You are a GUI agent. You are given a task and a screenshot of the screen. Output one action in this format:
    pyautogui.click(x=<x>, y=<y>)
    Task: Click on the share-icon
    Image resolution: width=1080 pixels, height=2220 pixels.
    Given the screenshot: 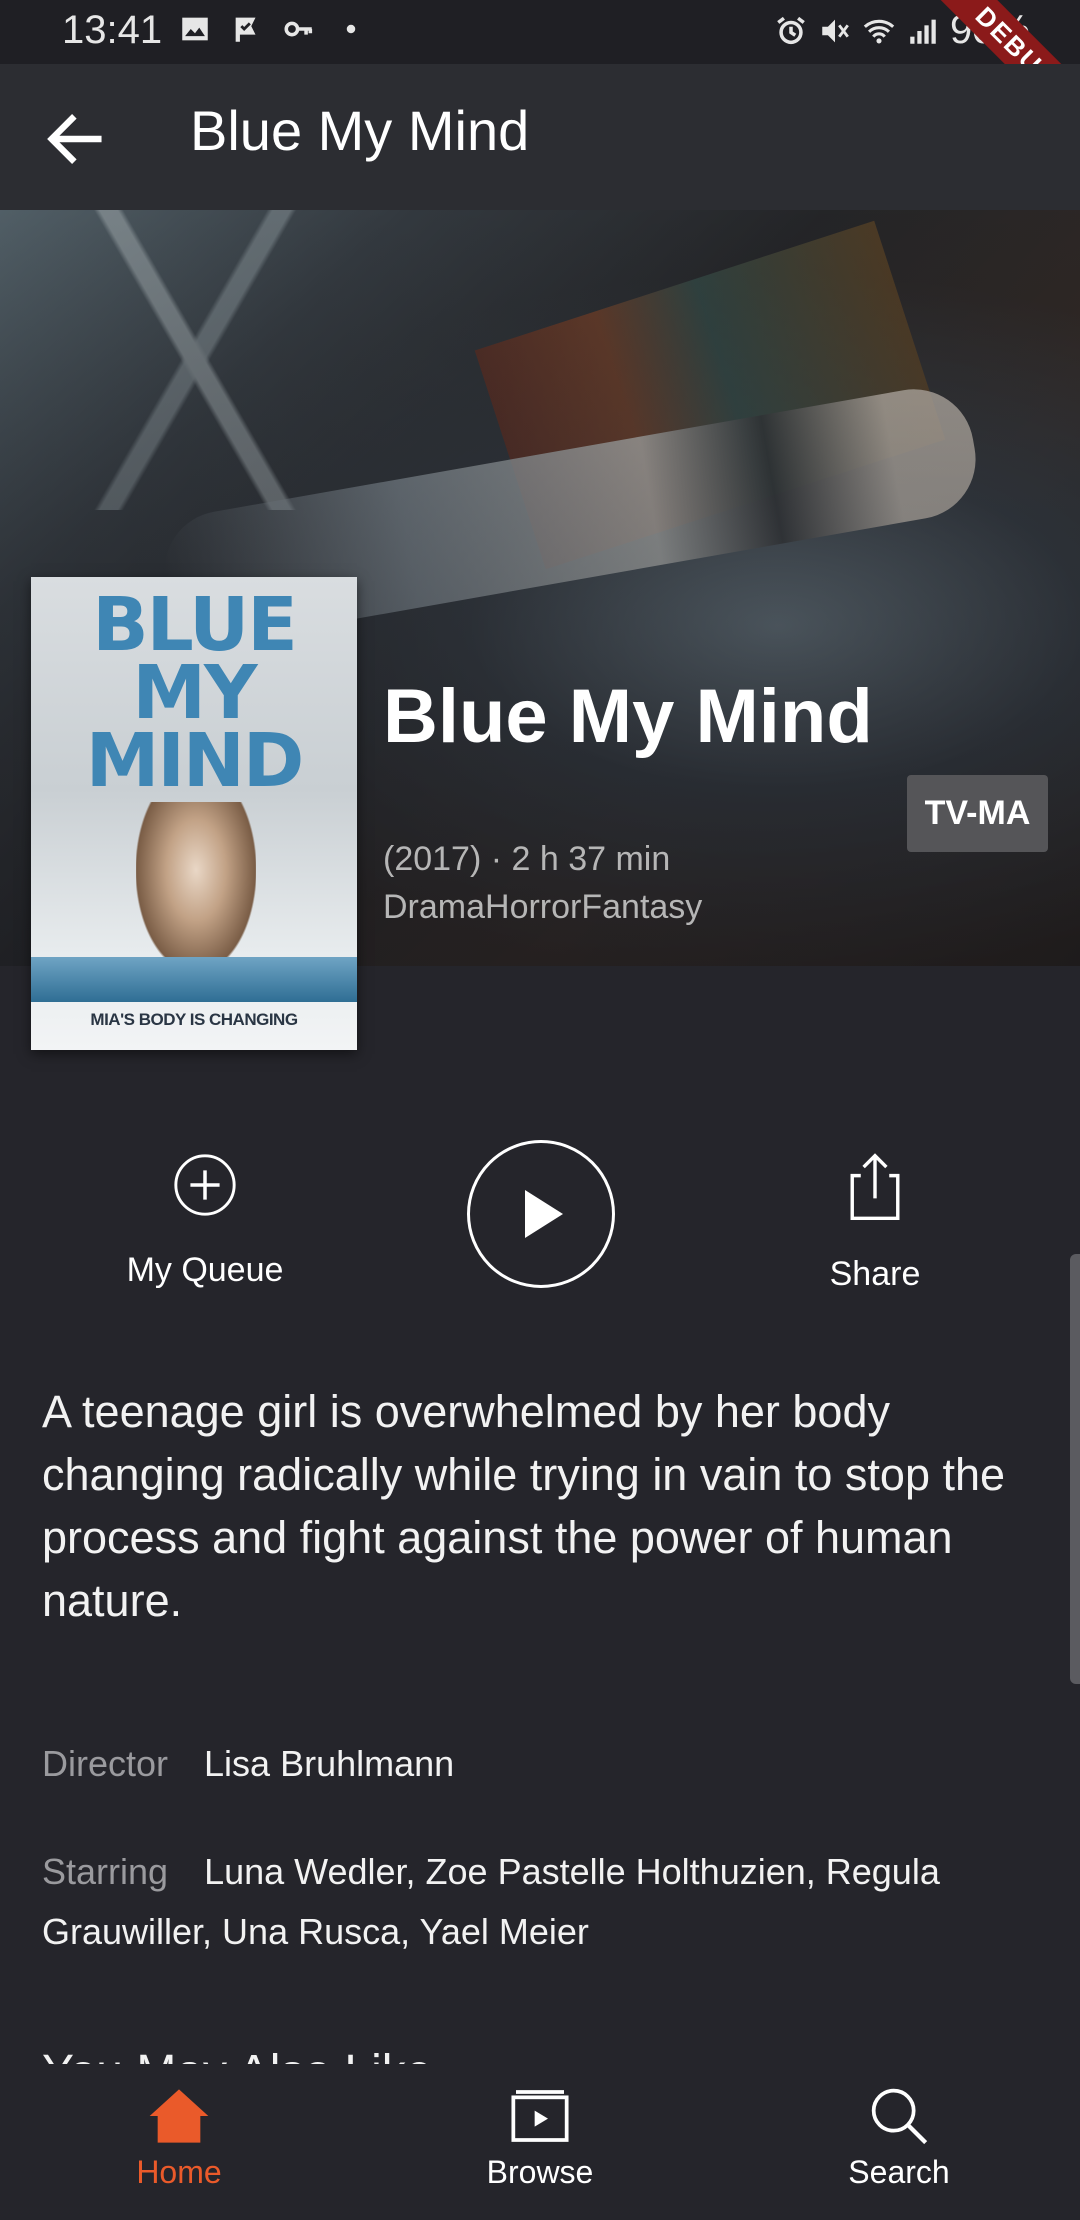 What is the action you would take?
    pyautogui.click(x=875, y=1187)
    